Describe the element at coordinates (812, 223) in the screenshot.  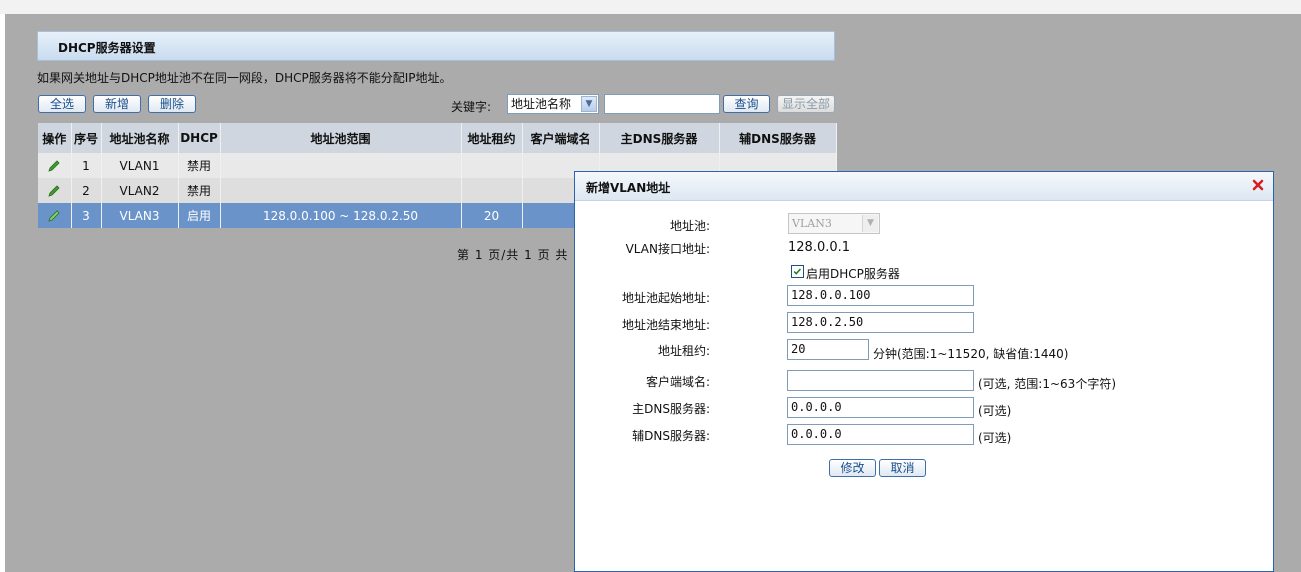
I see `pool-select-value: VLAN3` at that location.